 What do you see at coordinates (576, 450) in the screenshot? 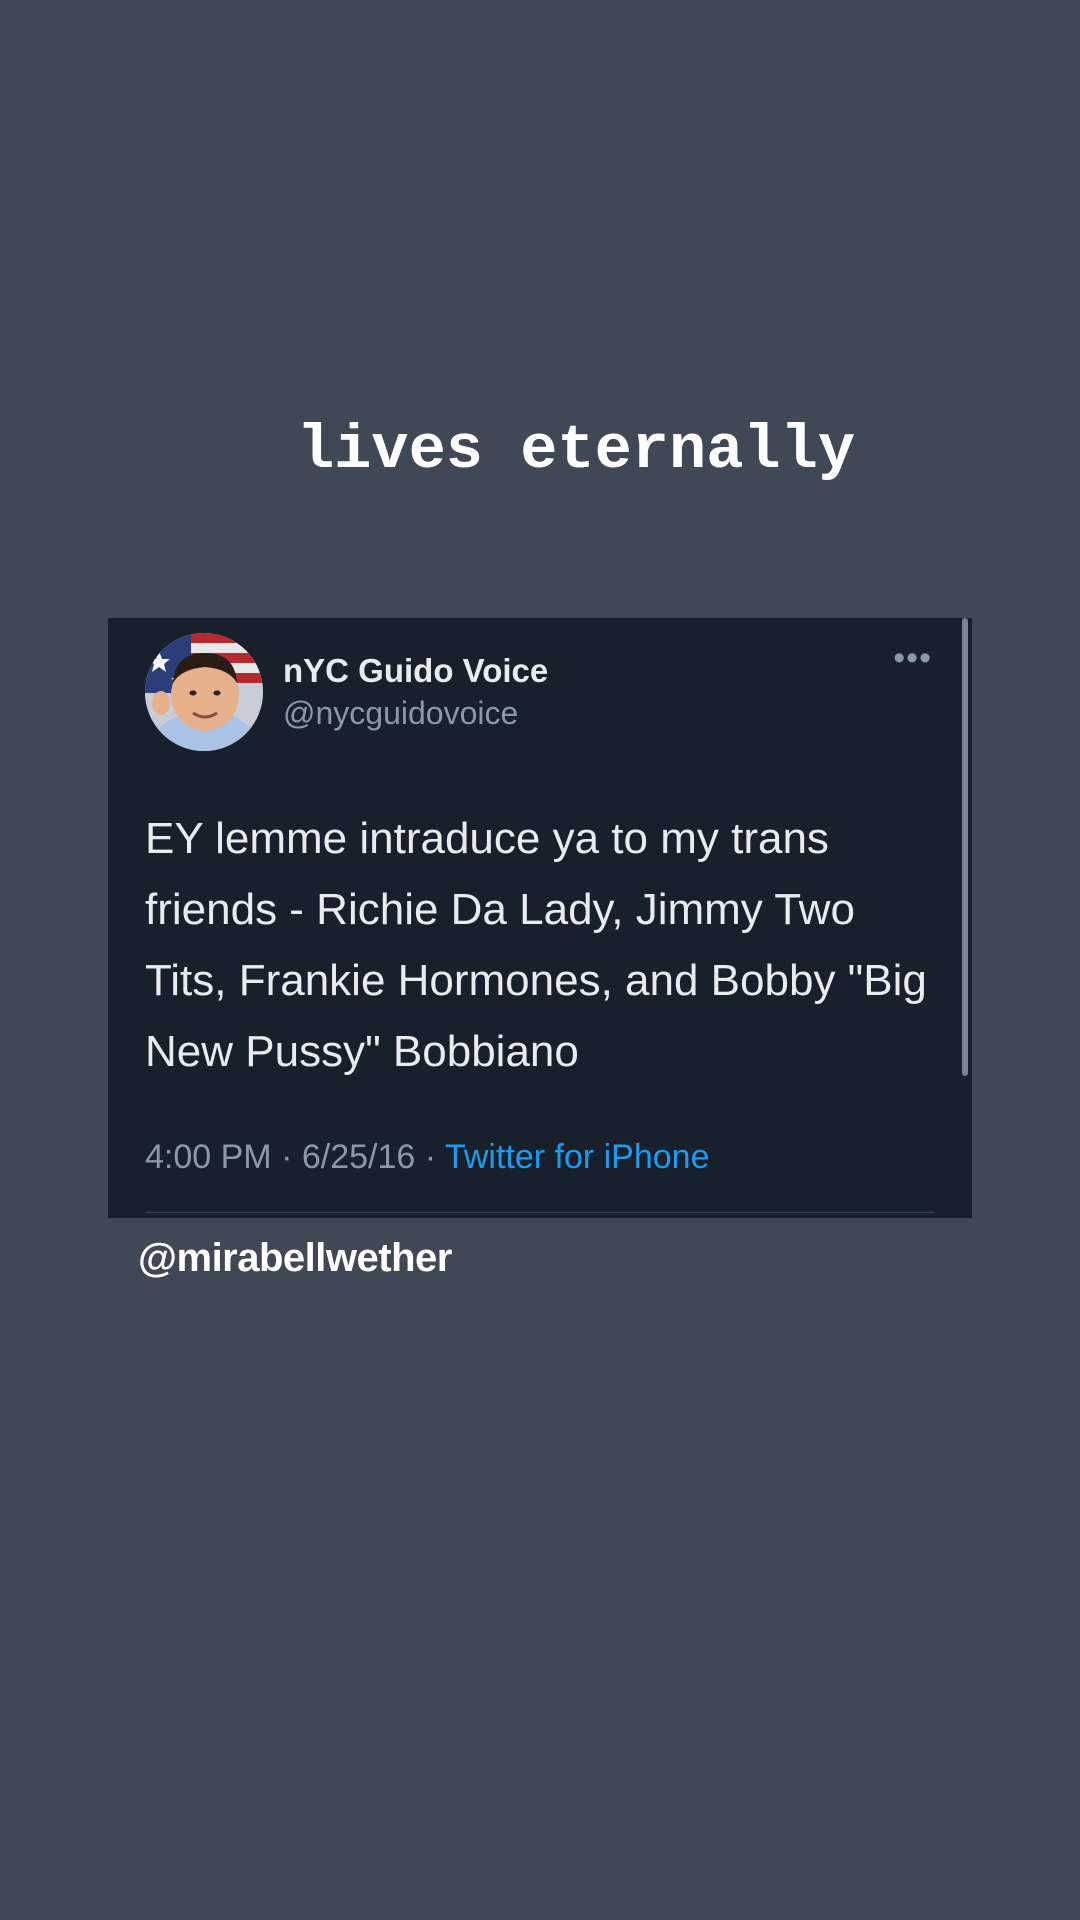
I see `story-caption: lives eternally` at bounding box center [576, 450].